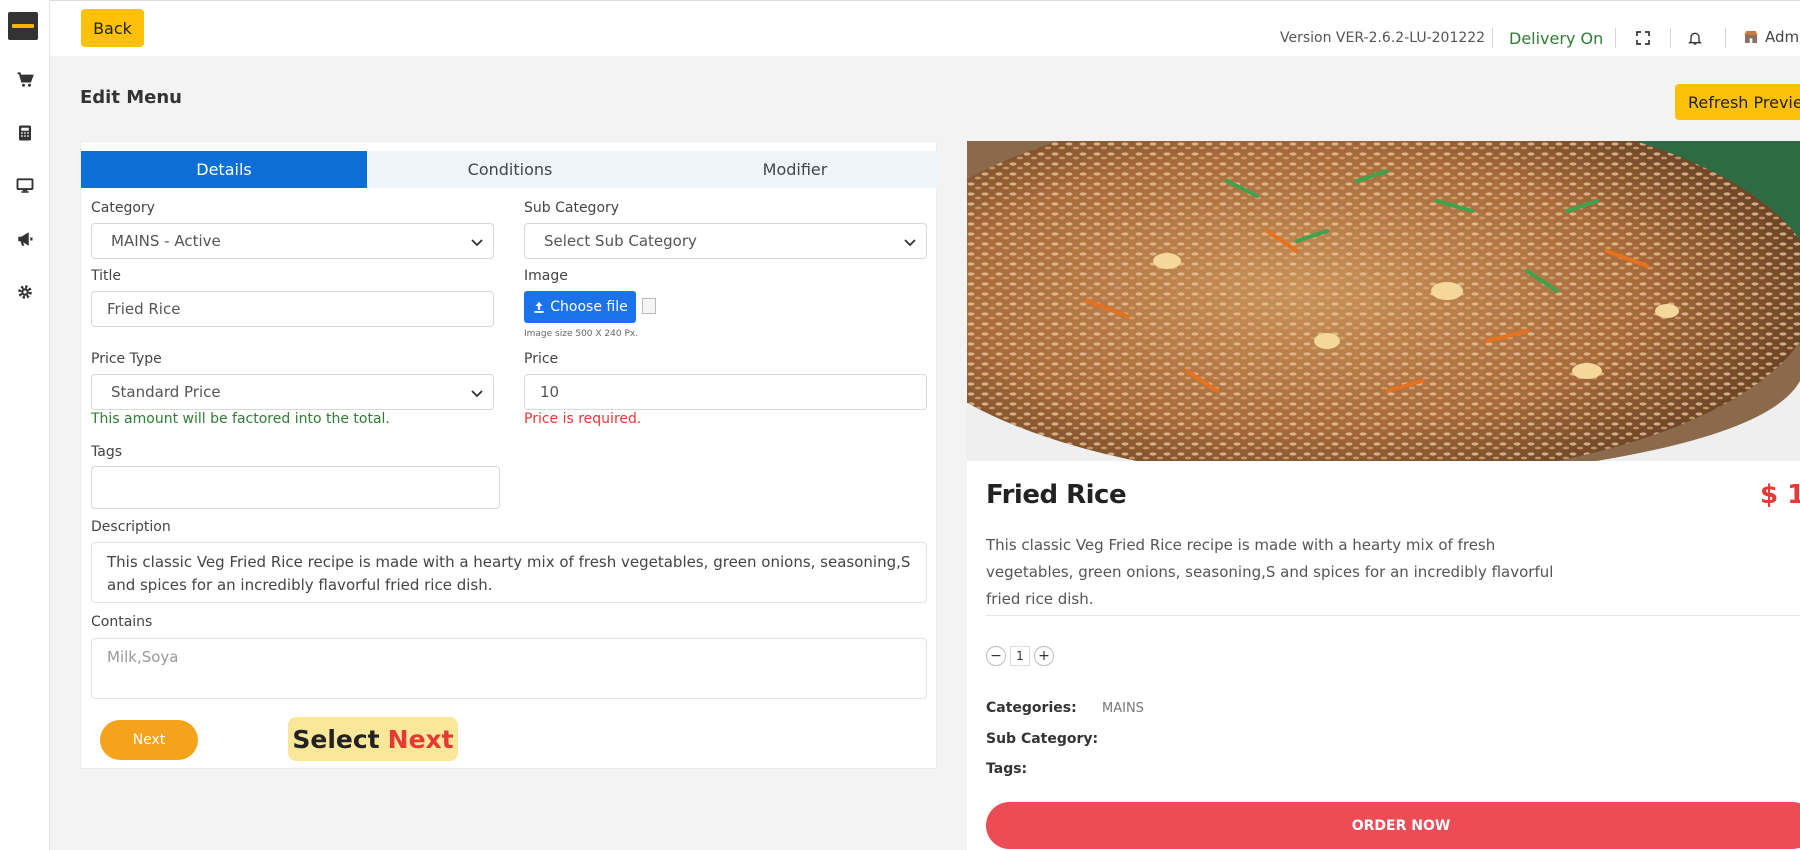 Image resolution: width=1800 pixels, height=850 pixels. I want to click on quantity-value: 1, so click(1020, 656).